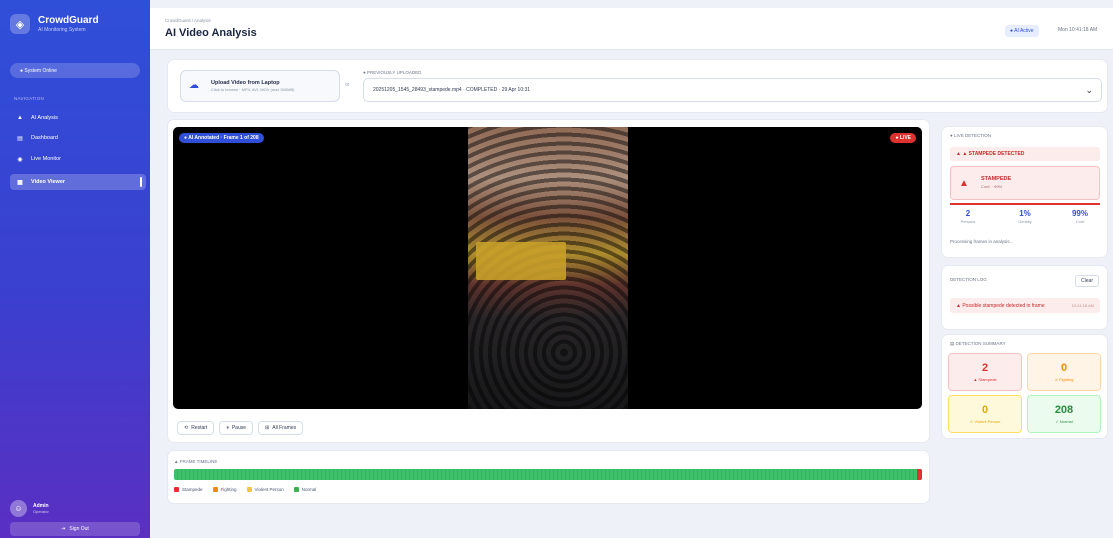 The image size is (1113, 538). I want to click on panel-heading: ▤ DETECTION SUMMARY, so click(978, 343).